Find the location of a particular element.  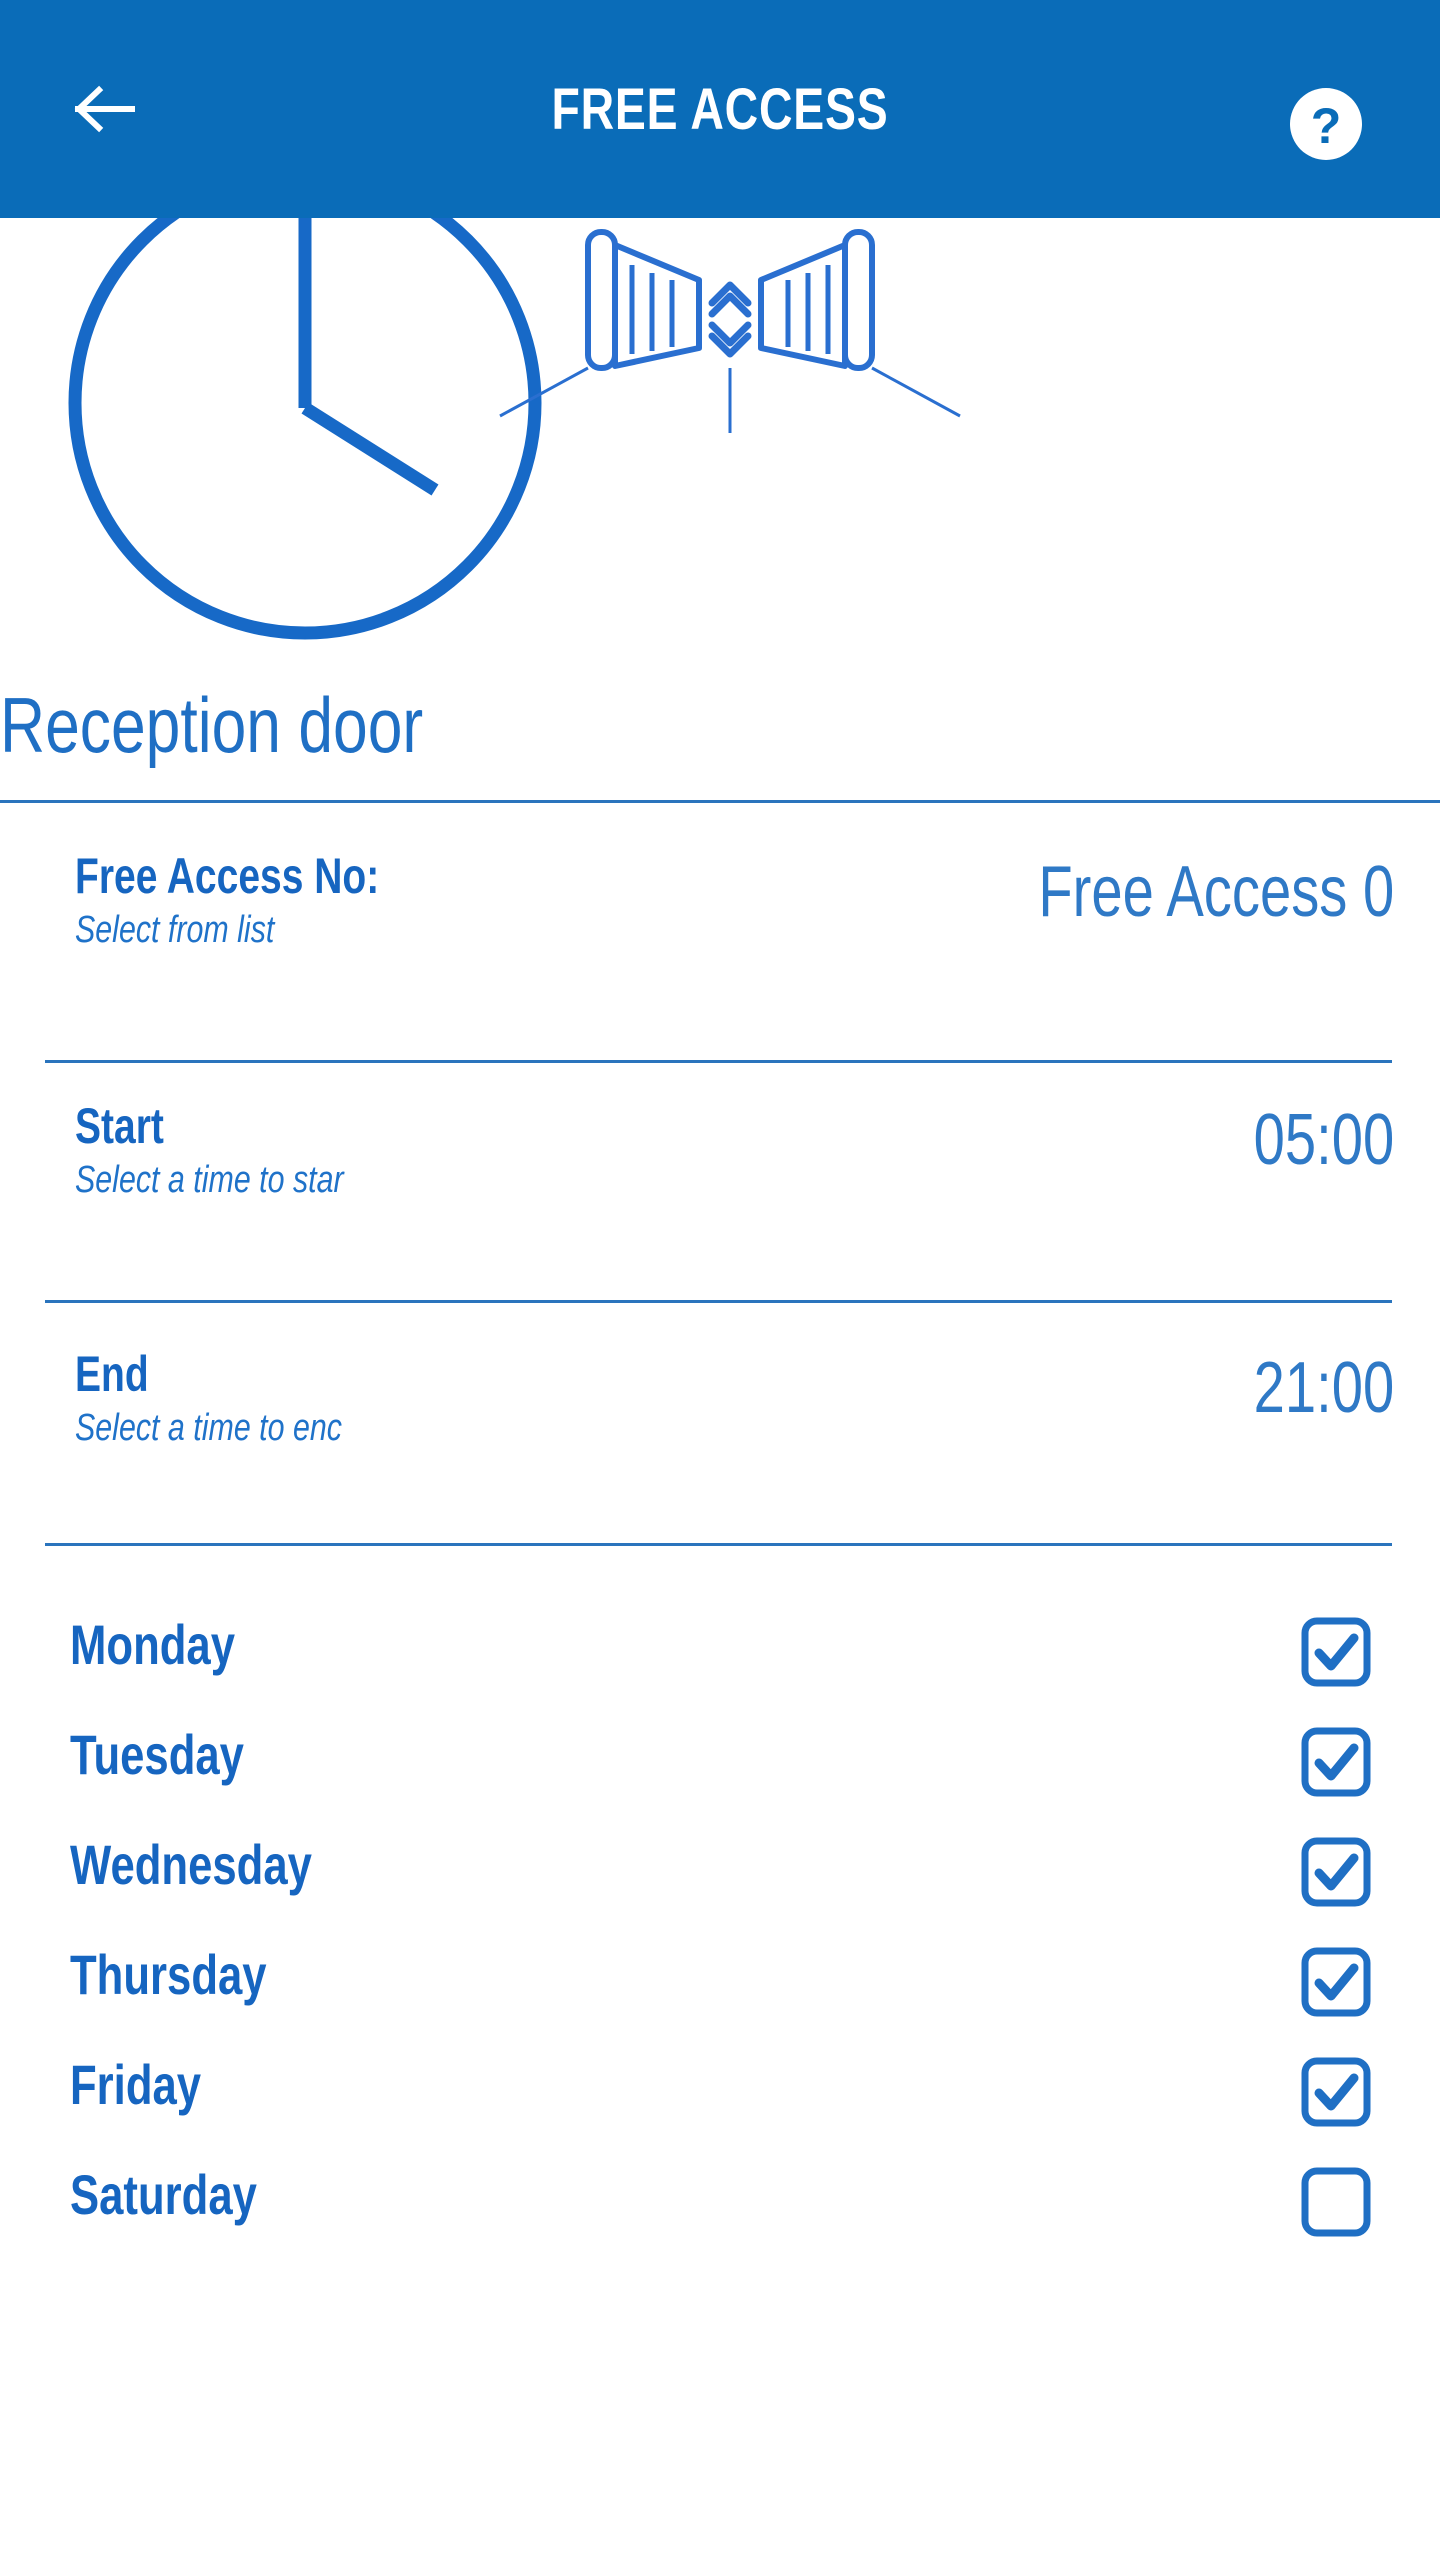

row-start-label: Start is located at coordinates (119, 1126).